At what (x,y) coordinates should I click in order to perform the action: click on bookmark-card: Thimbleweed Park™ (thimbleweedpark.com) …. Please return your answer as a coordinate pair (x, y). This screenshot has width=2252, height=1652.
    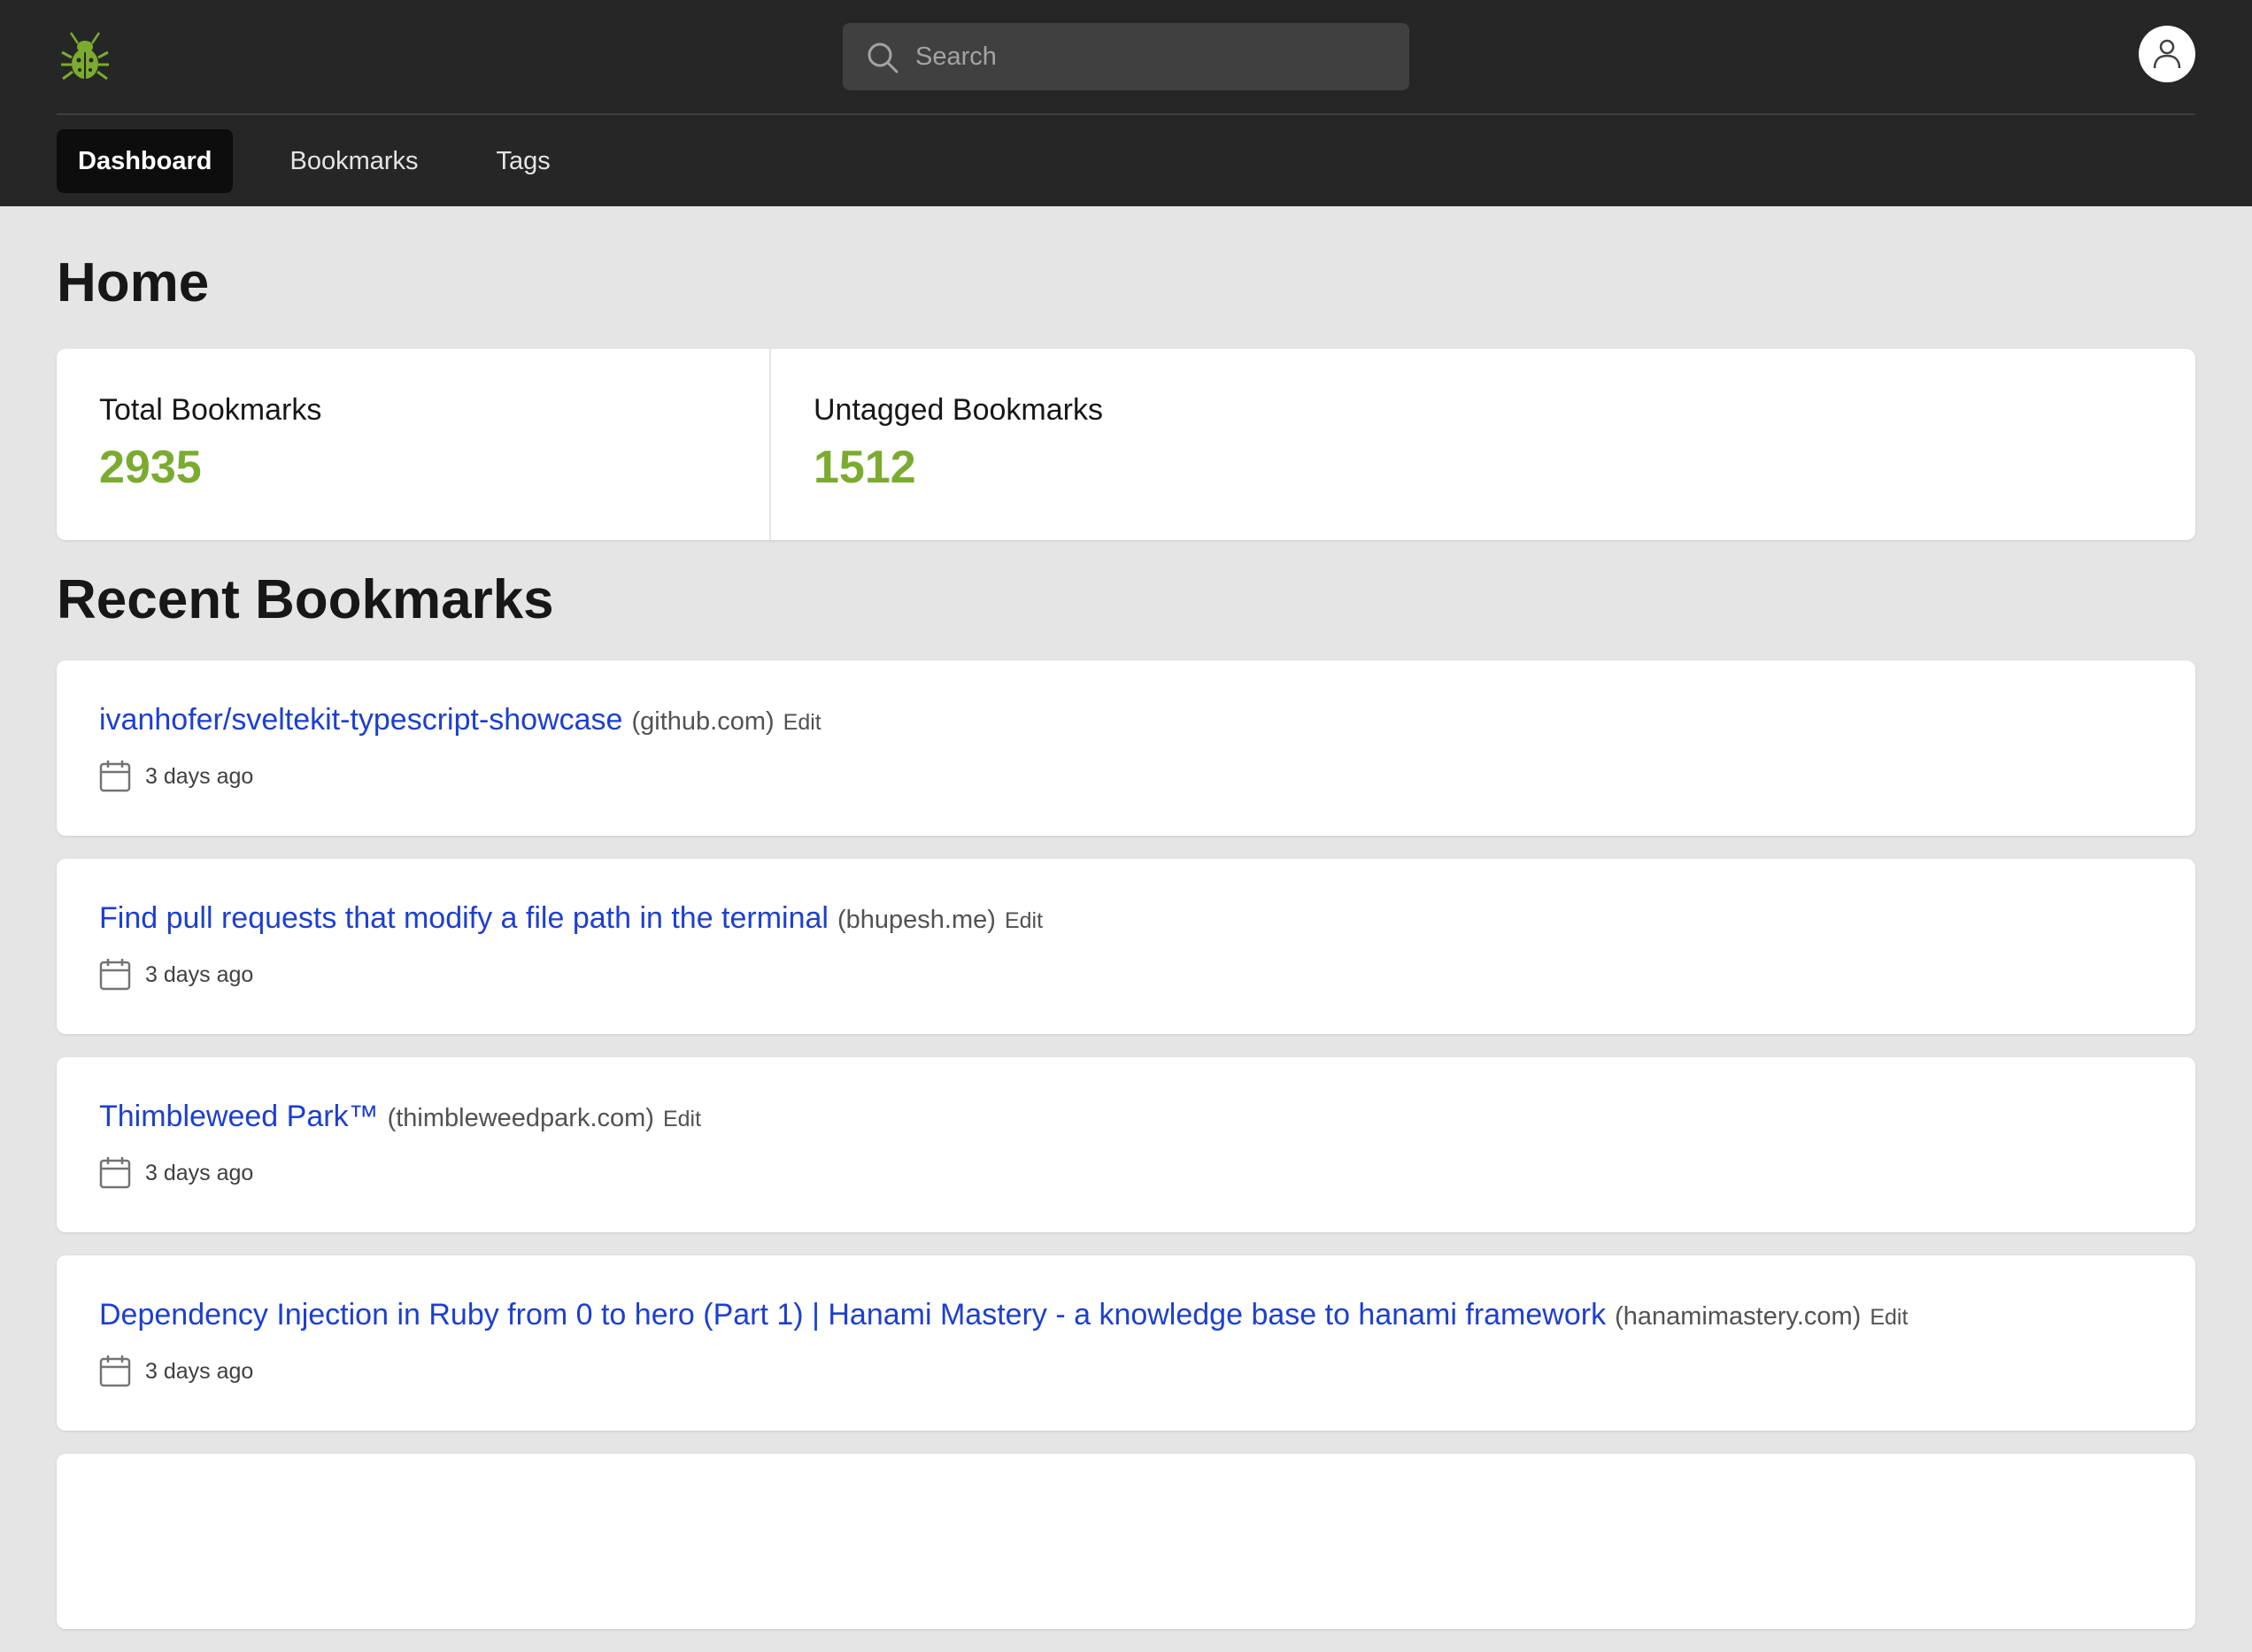
    Looking at the image, I should click on (1126, 1144).